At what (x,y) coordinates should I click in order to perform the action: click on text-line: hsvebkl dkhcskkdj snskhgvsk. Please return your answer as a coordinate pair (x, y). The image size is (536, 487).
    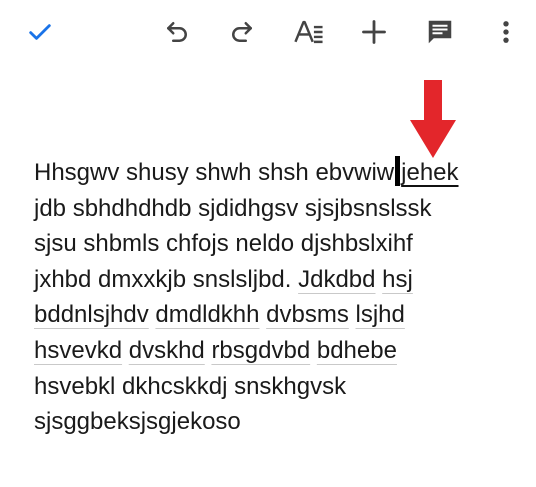
    Looking at the image, I should click on (274, 387).